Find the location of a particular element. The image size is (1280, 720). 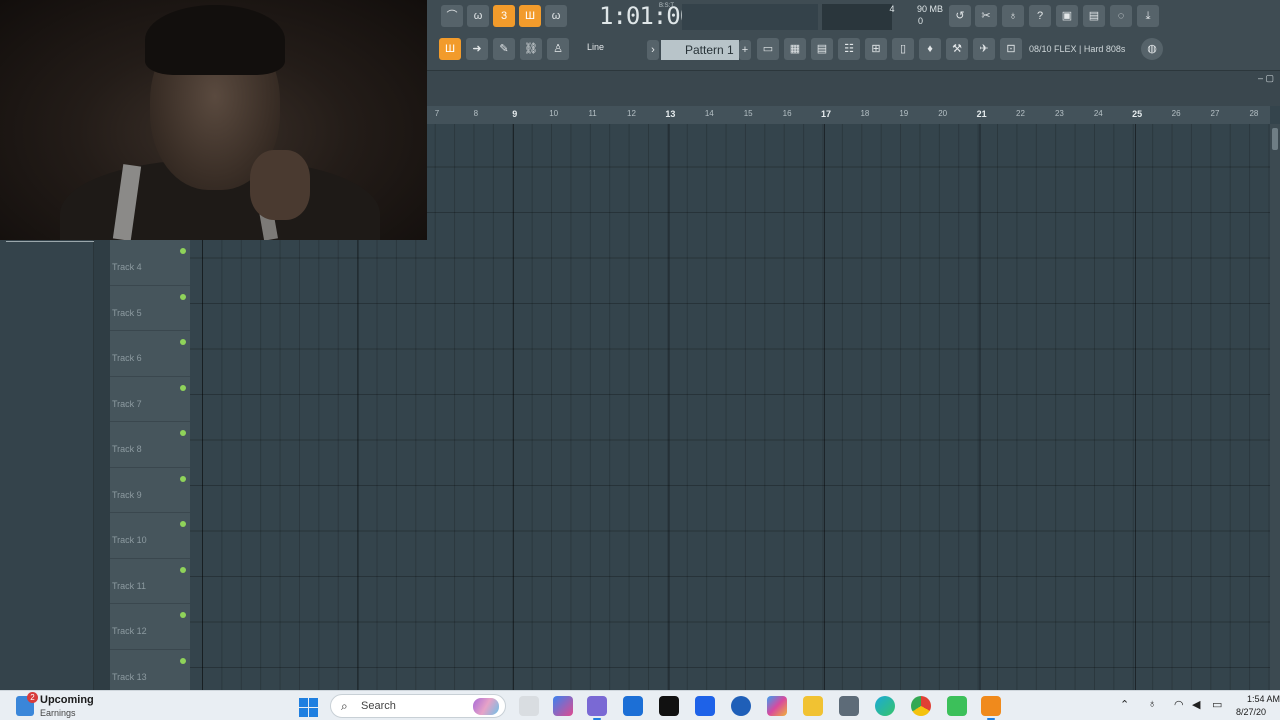

tools-icon: ⚒ is located at coordinates (957, 49).